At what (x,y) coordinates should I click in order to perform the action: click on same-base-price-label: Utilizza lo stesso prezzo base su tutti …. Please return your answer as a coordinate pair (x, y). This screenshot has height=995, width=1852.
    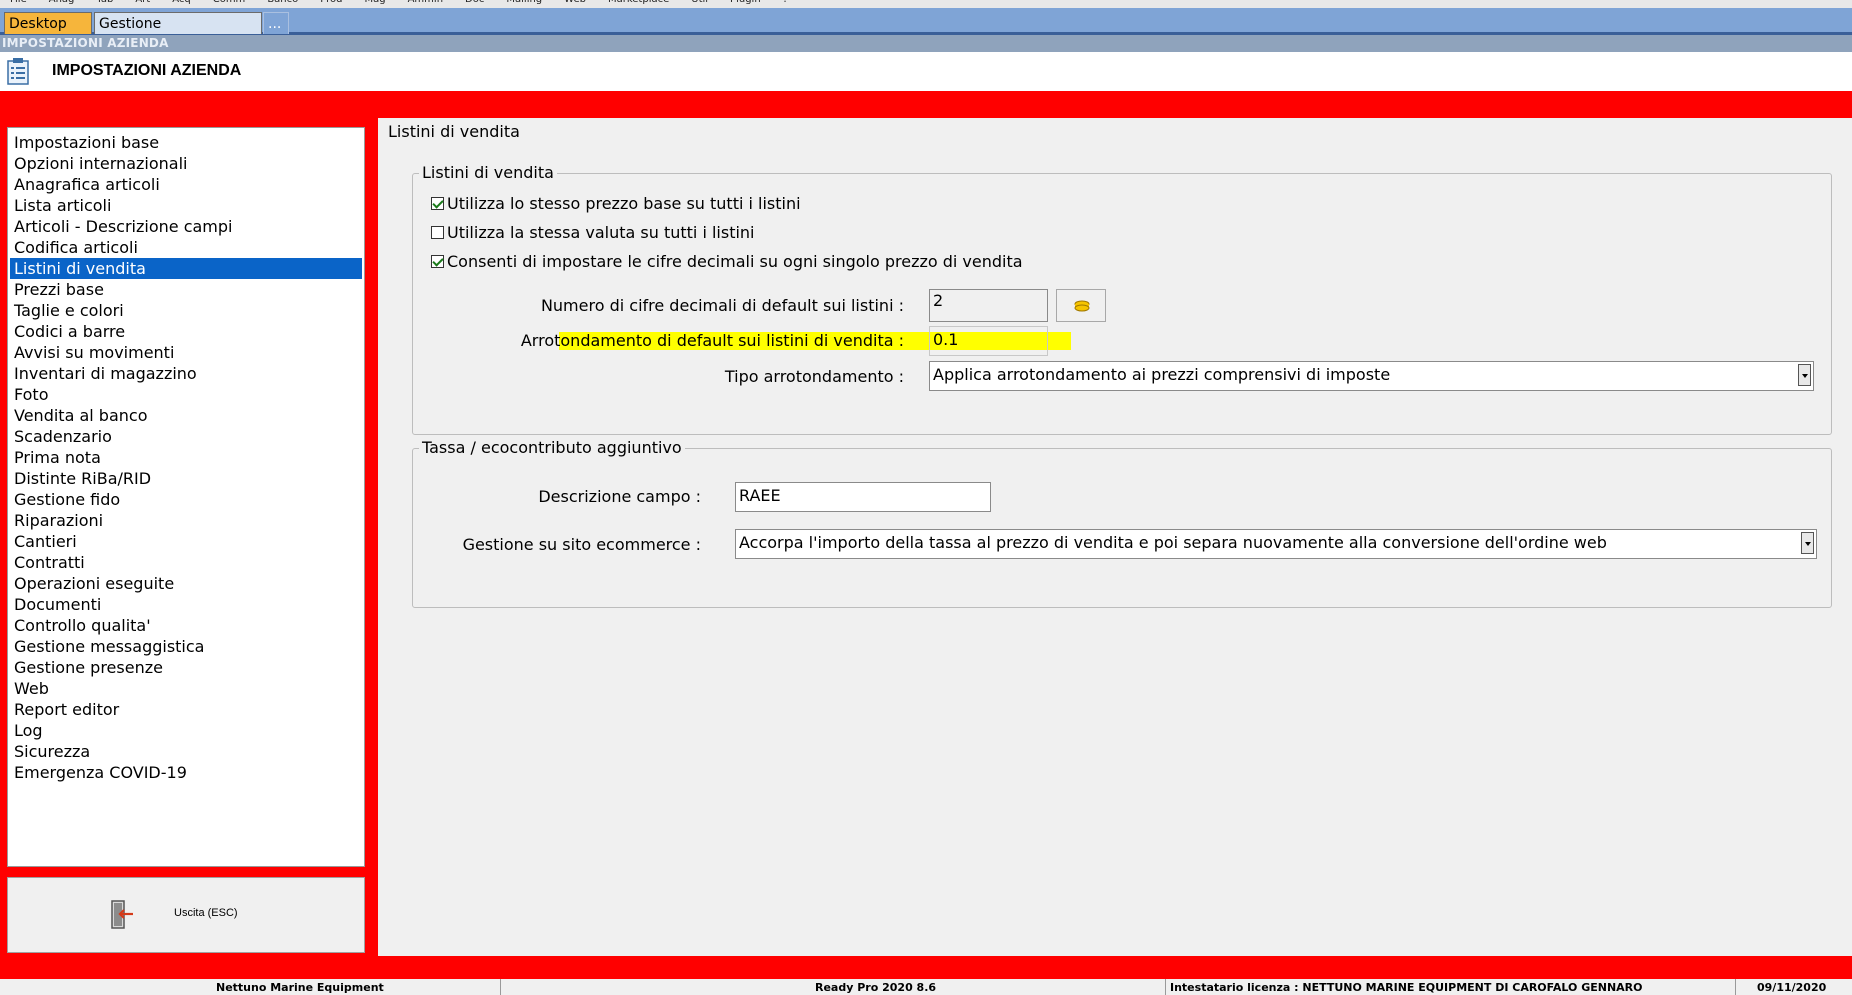
    Looking at the image, I should click on (624, 203).